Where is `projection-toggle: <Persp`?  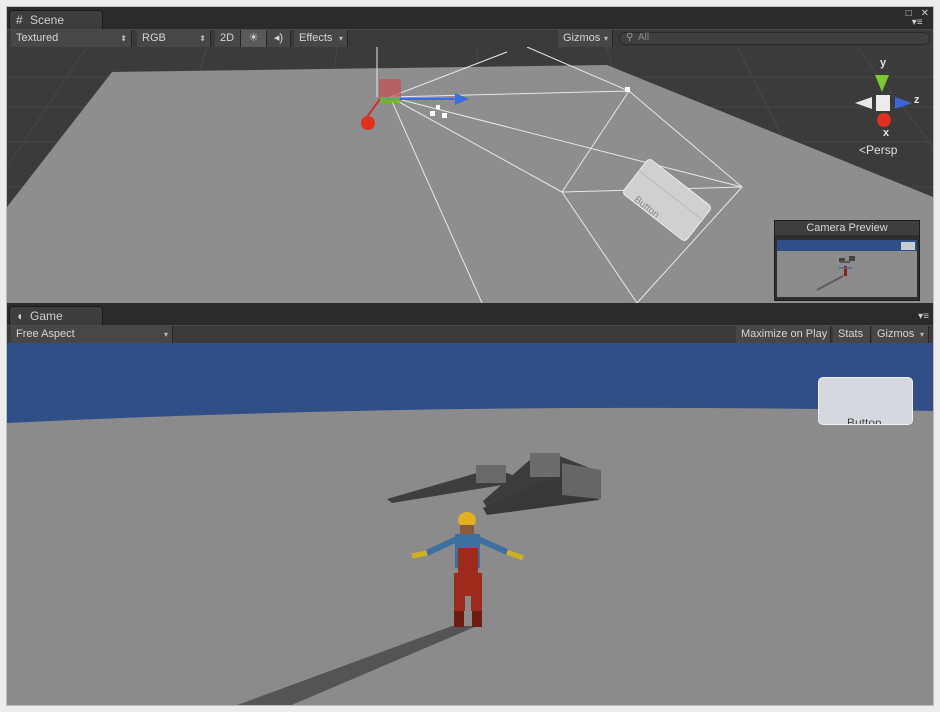
projection-toggle: <Persp is located at coordinates (878, 150).